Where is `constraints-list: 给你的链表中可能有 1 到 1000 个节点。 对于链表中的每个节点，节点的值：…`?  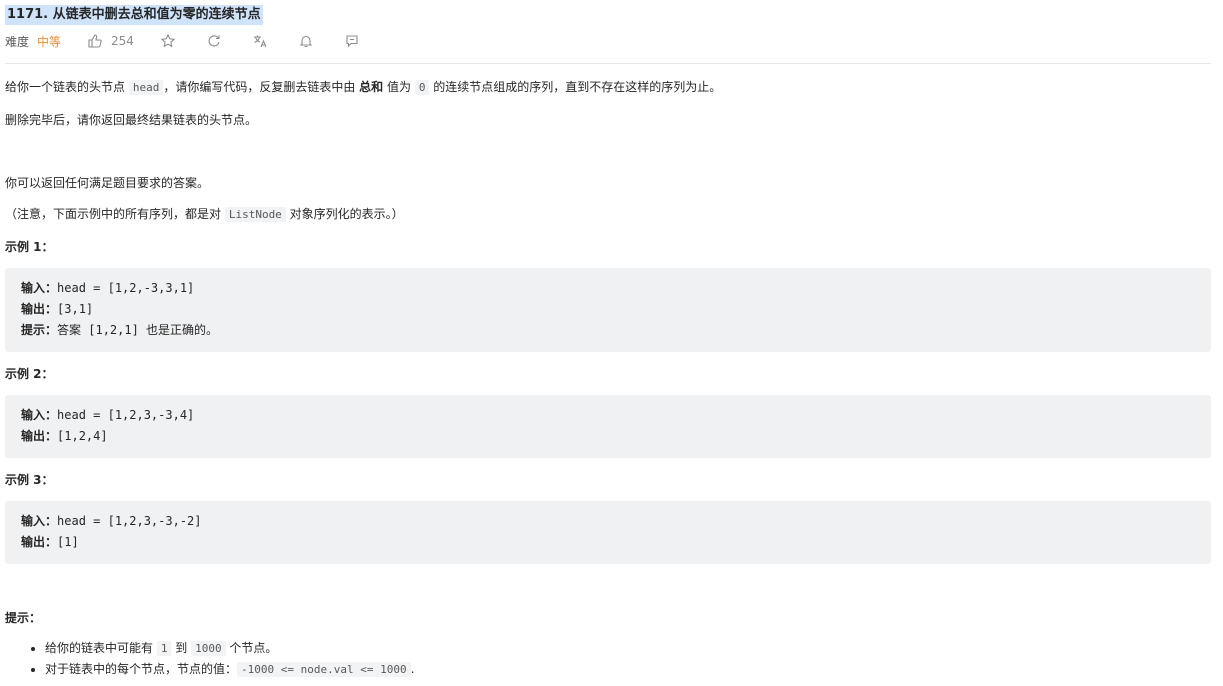
constraints-list: 给你的链表中可能有 1 到 1000 个节点。 对于链表中的每个节点，节点的值：… is located at coordinates (209, 659).